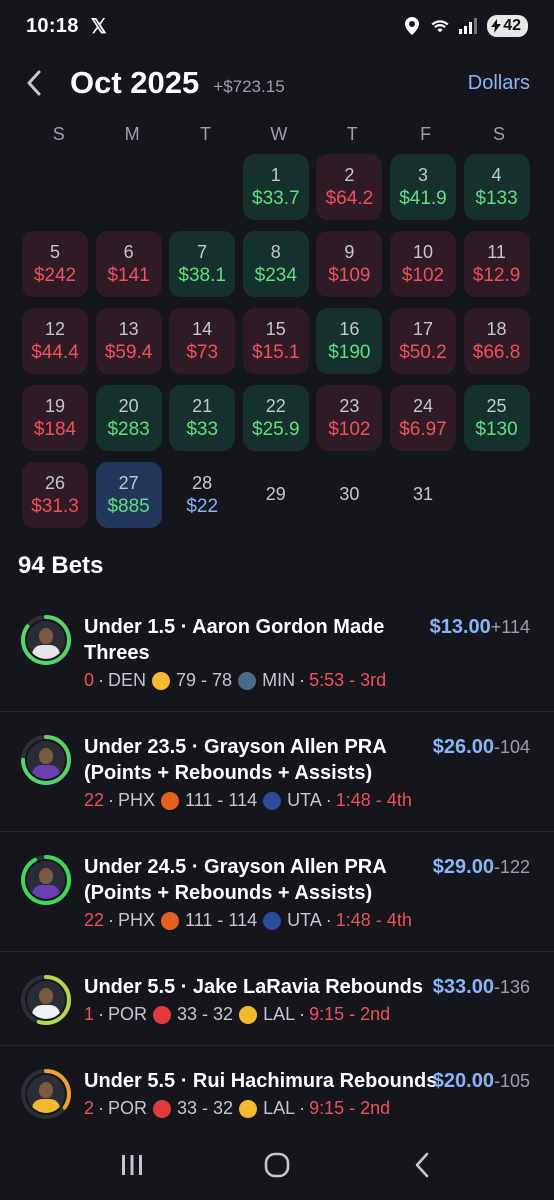  What do you see at coordinates (422, 418) in the screenshot?
I see `calendar-day-24: 24 $6.97` at bounding box center [422, 418].